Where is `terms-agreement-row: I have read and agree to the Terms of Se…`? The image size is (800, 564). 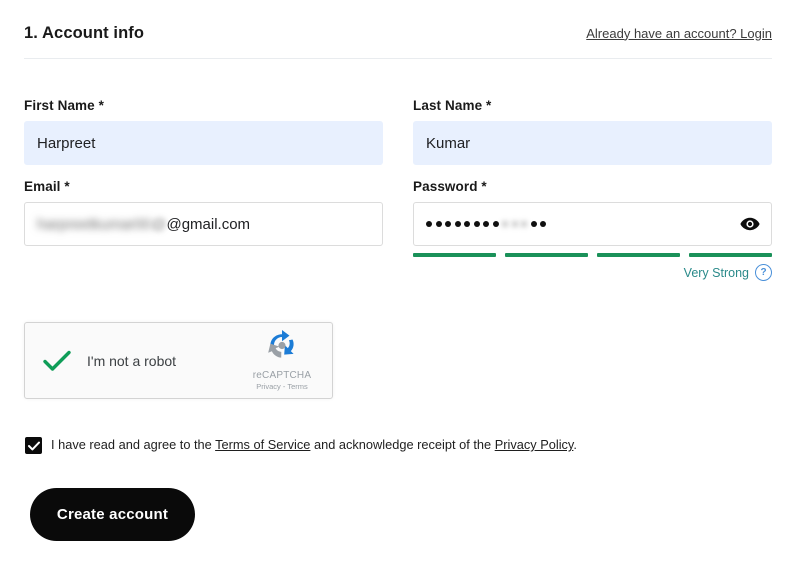
terms-agreement-row: I have read and agree to the Terms of Se… is located at coordinates (301, 445).